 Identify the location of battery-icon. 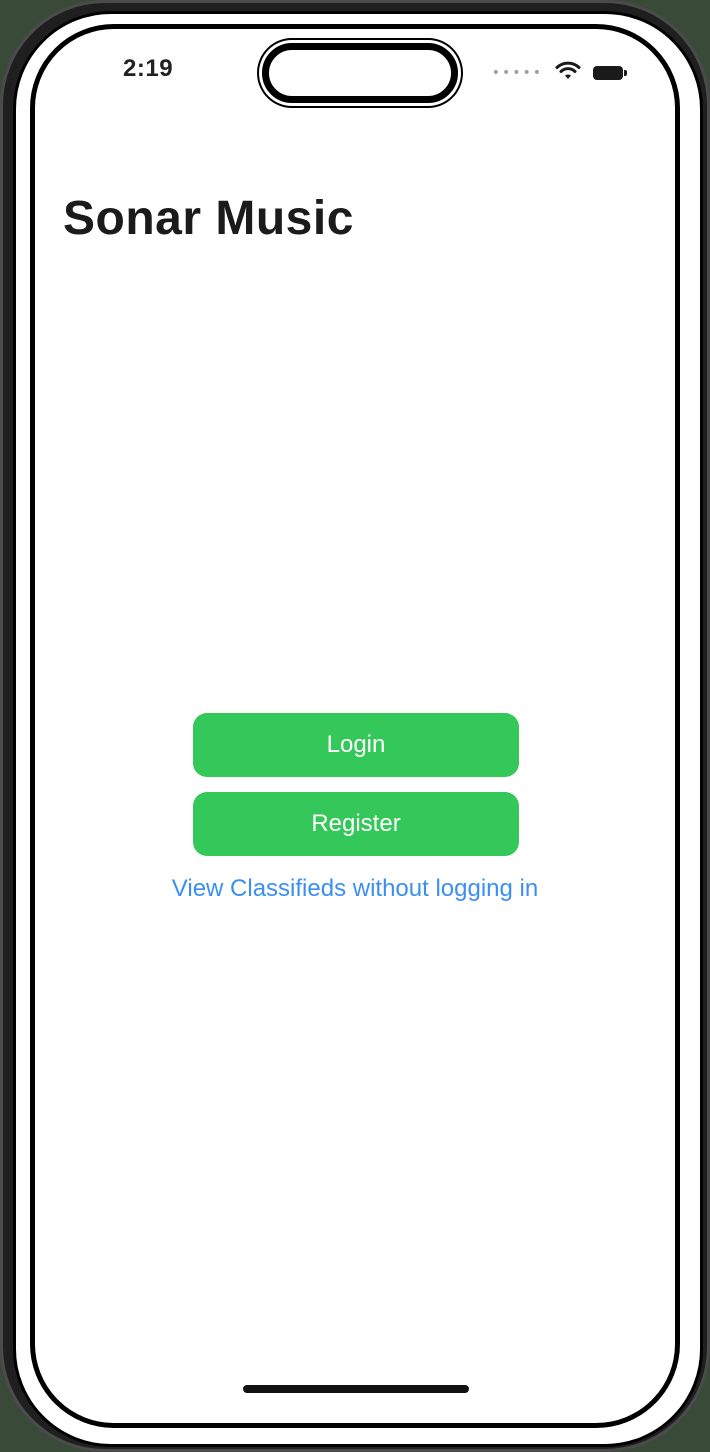
(610, 73).